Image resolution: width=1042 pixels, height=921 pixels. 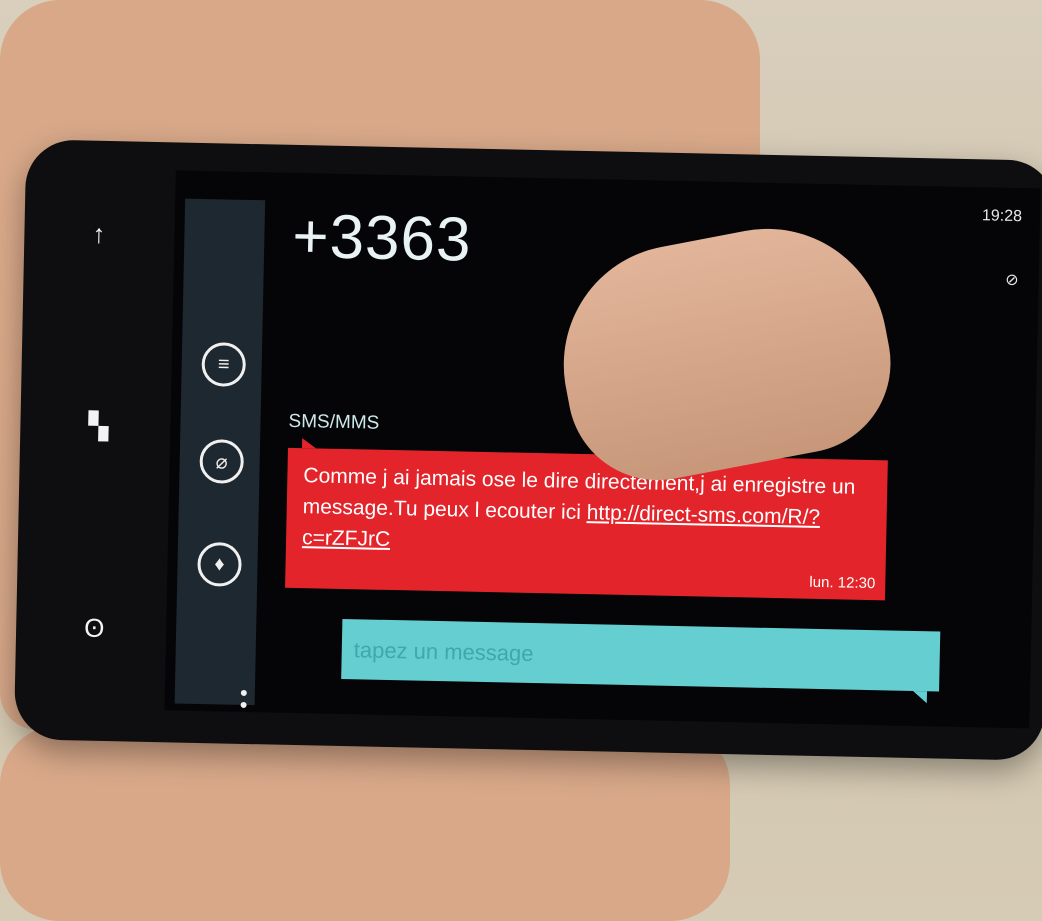 I want to click on message-input: tapez un message, so click(x=641, y=655).